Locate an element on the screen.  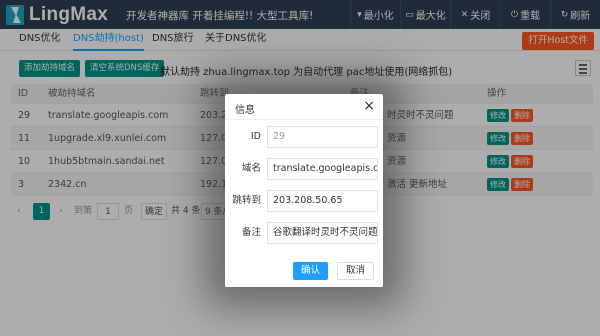
note-label: 备注 is located at coordinates (251, 232).